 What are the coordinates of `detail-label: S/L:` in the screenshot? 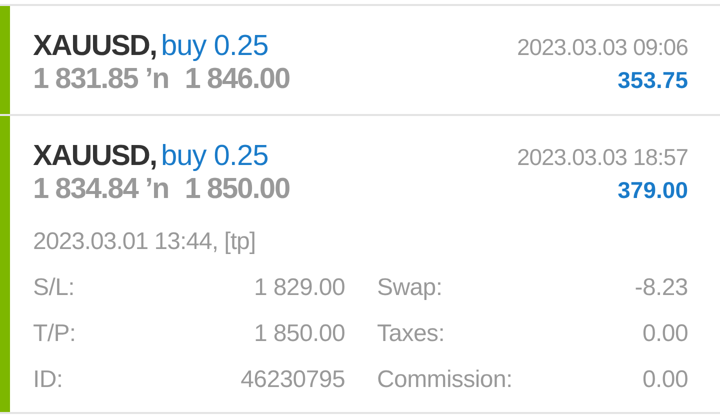 It's located at (54, 288).